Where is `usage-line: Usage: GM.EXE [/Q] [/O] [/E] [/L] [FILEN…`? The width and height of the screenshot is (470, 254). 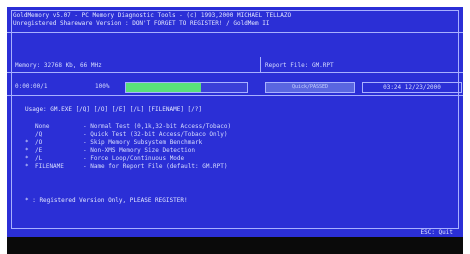
usage-line: Usage: GM.EXE [/Q] [/O] [/E] [/L] [FILEN… is located at coordinates (114, 109).